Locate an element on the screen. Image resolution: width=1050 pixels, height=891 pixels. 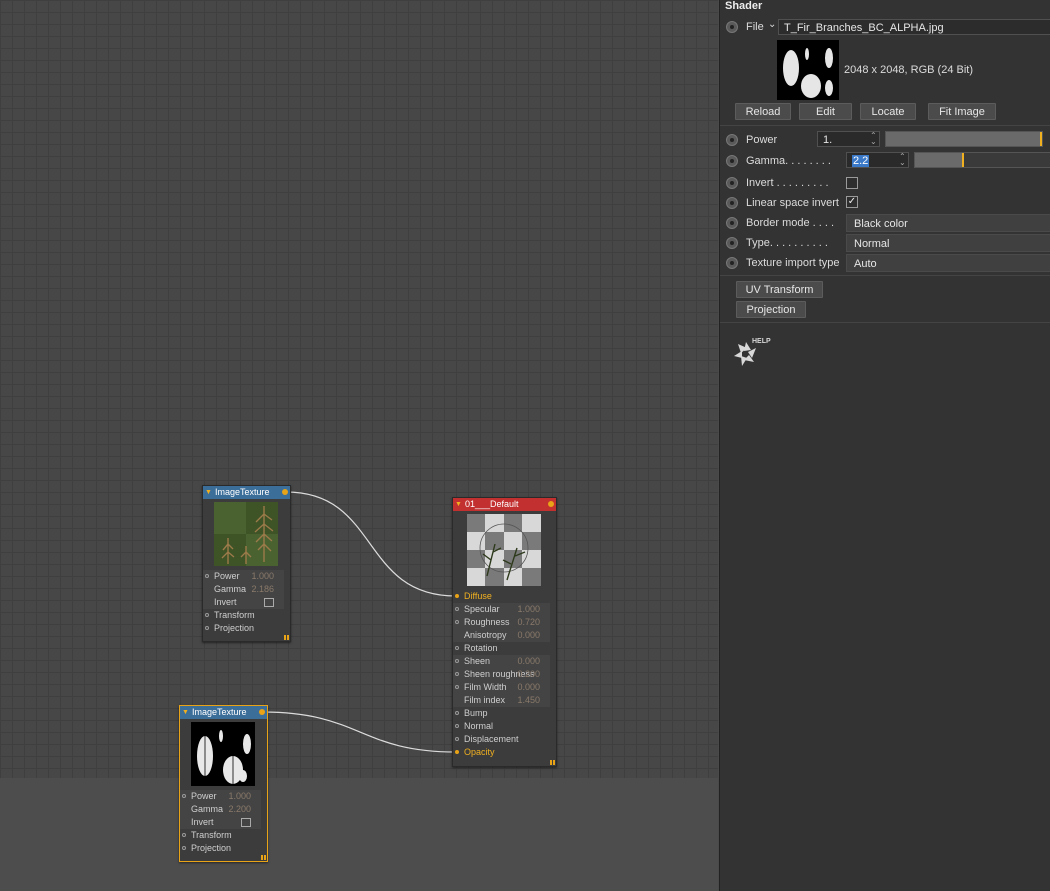
param-label: Film index is located at coordinates (485, 700).